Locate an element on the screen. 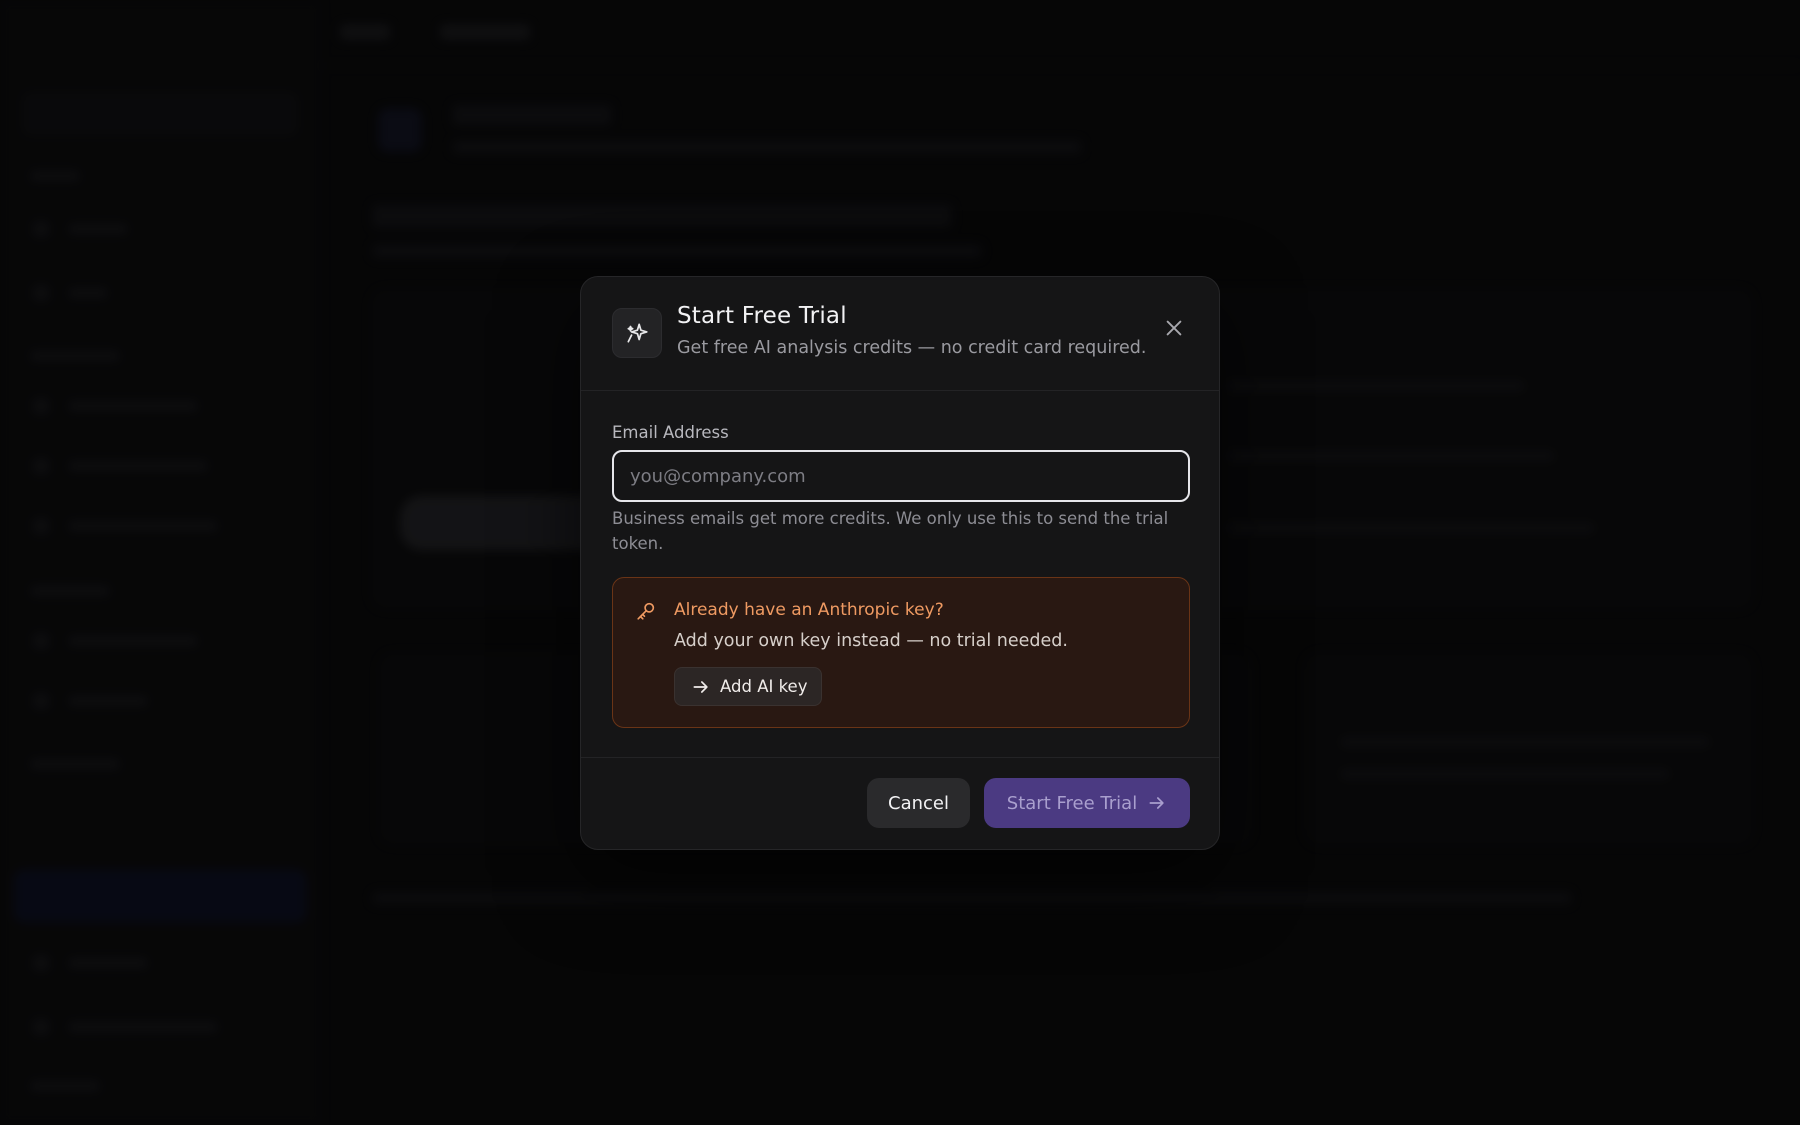 Image resolution: width=1800 pixels, height=1125 pixels. start-free-trial-button: Start Free Trial is located at coordinates (1087, 803).